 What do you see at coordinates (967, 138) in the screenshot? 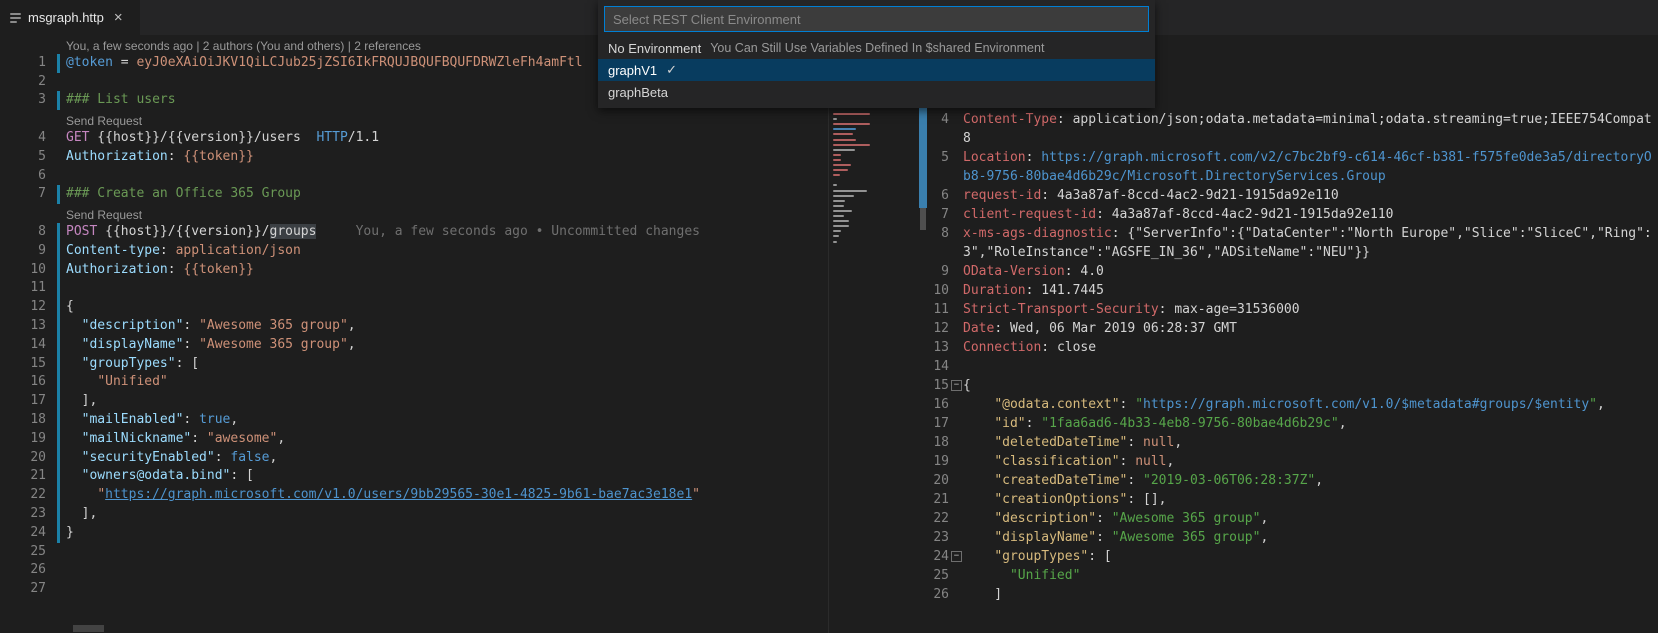
I see `code-text: 8` at bounding box center [967, 138].